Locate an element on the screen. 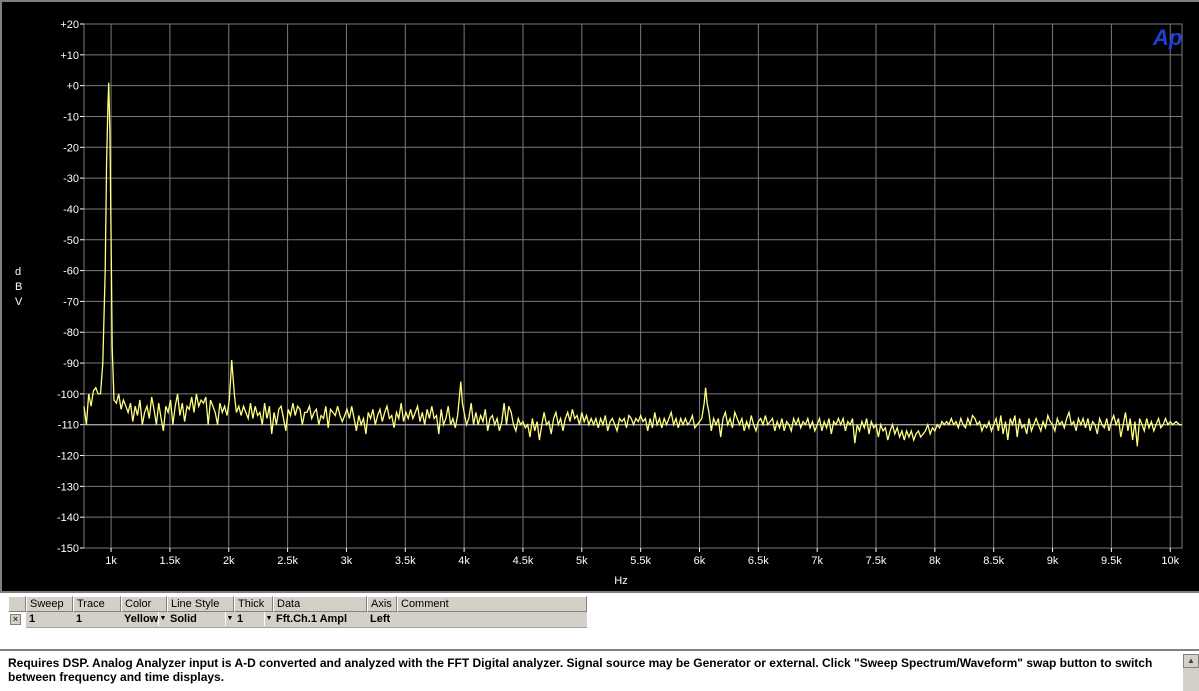 This screenshot has height=691, width=1199. legend-cell-color: Yellow ▼ is located at coordinates (144, 620).